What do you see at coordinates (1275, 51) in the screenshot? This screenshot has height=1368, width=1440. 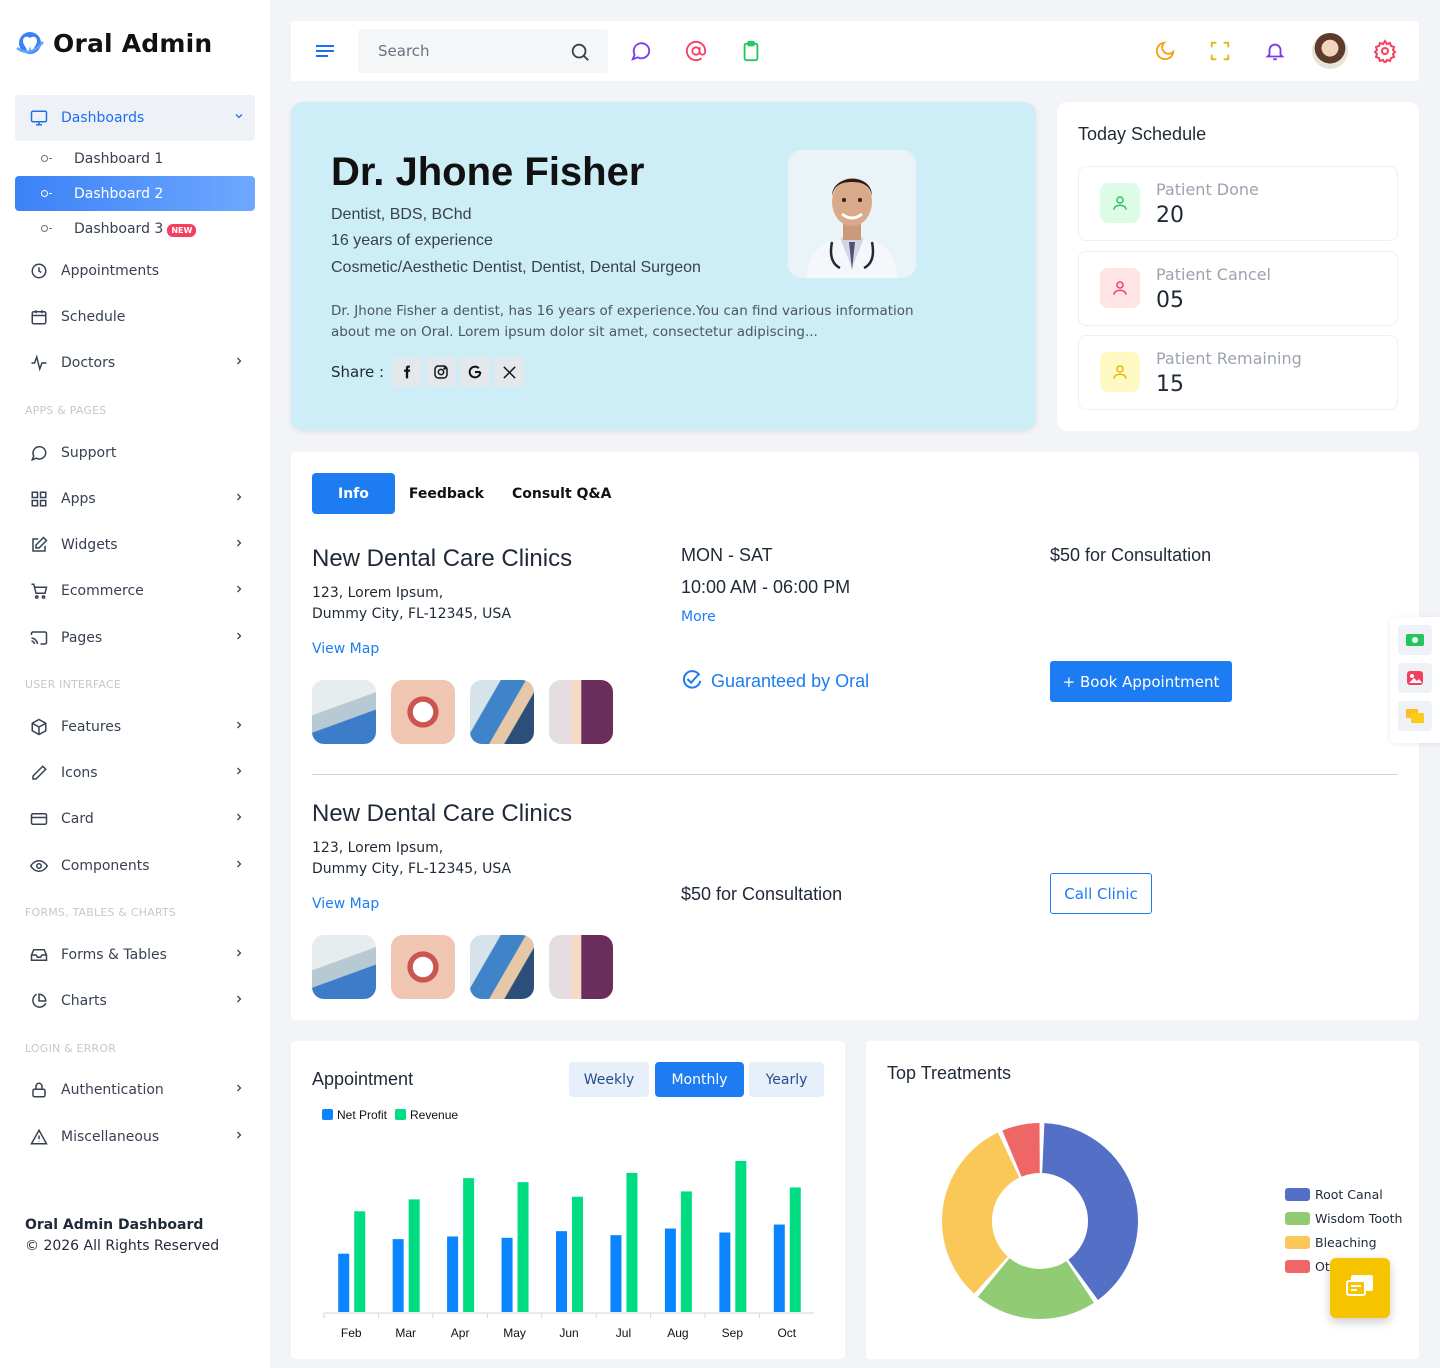 I see `bell-icon` at bounding box center [1275, 51].